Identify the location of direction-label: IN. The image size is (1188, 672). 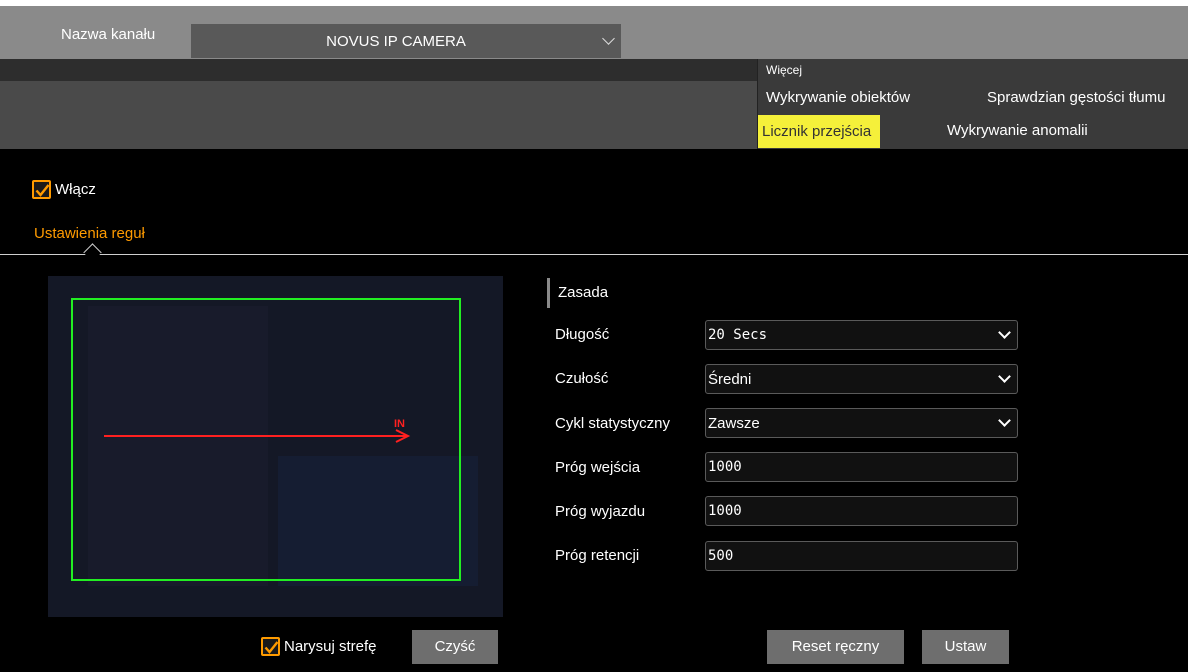
(399, 424).